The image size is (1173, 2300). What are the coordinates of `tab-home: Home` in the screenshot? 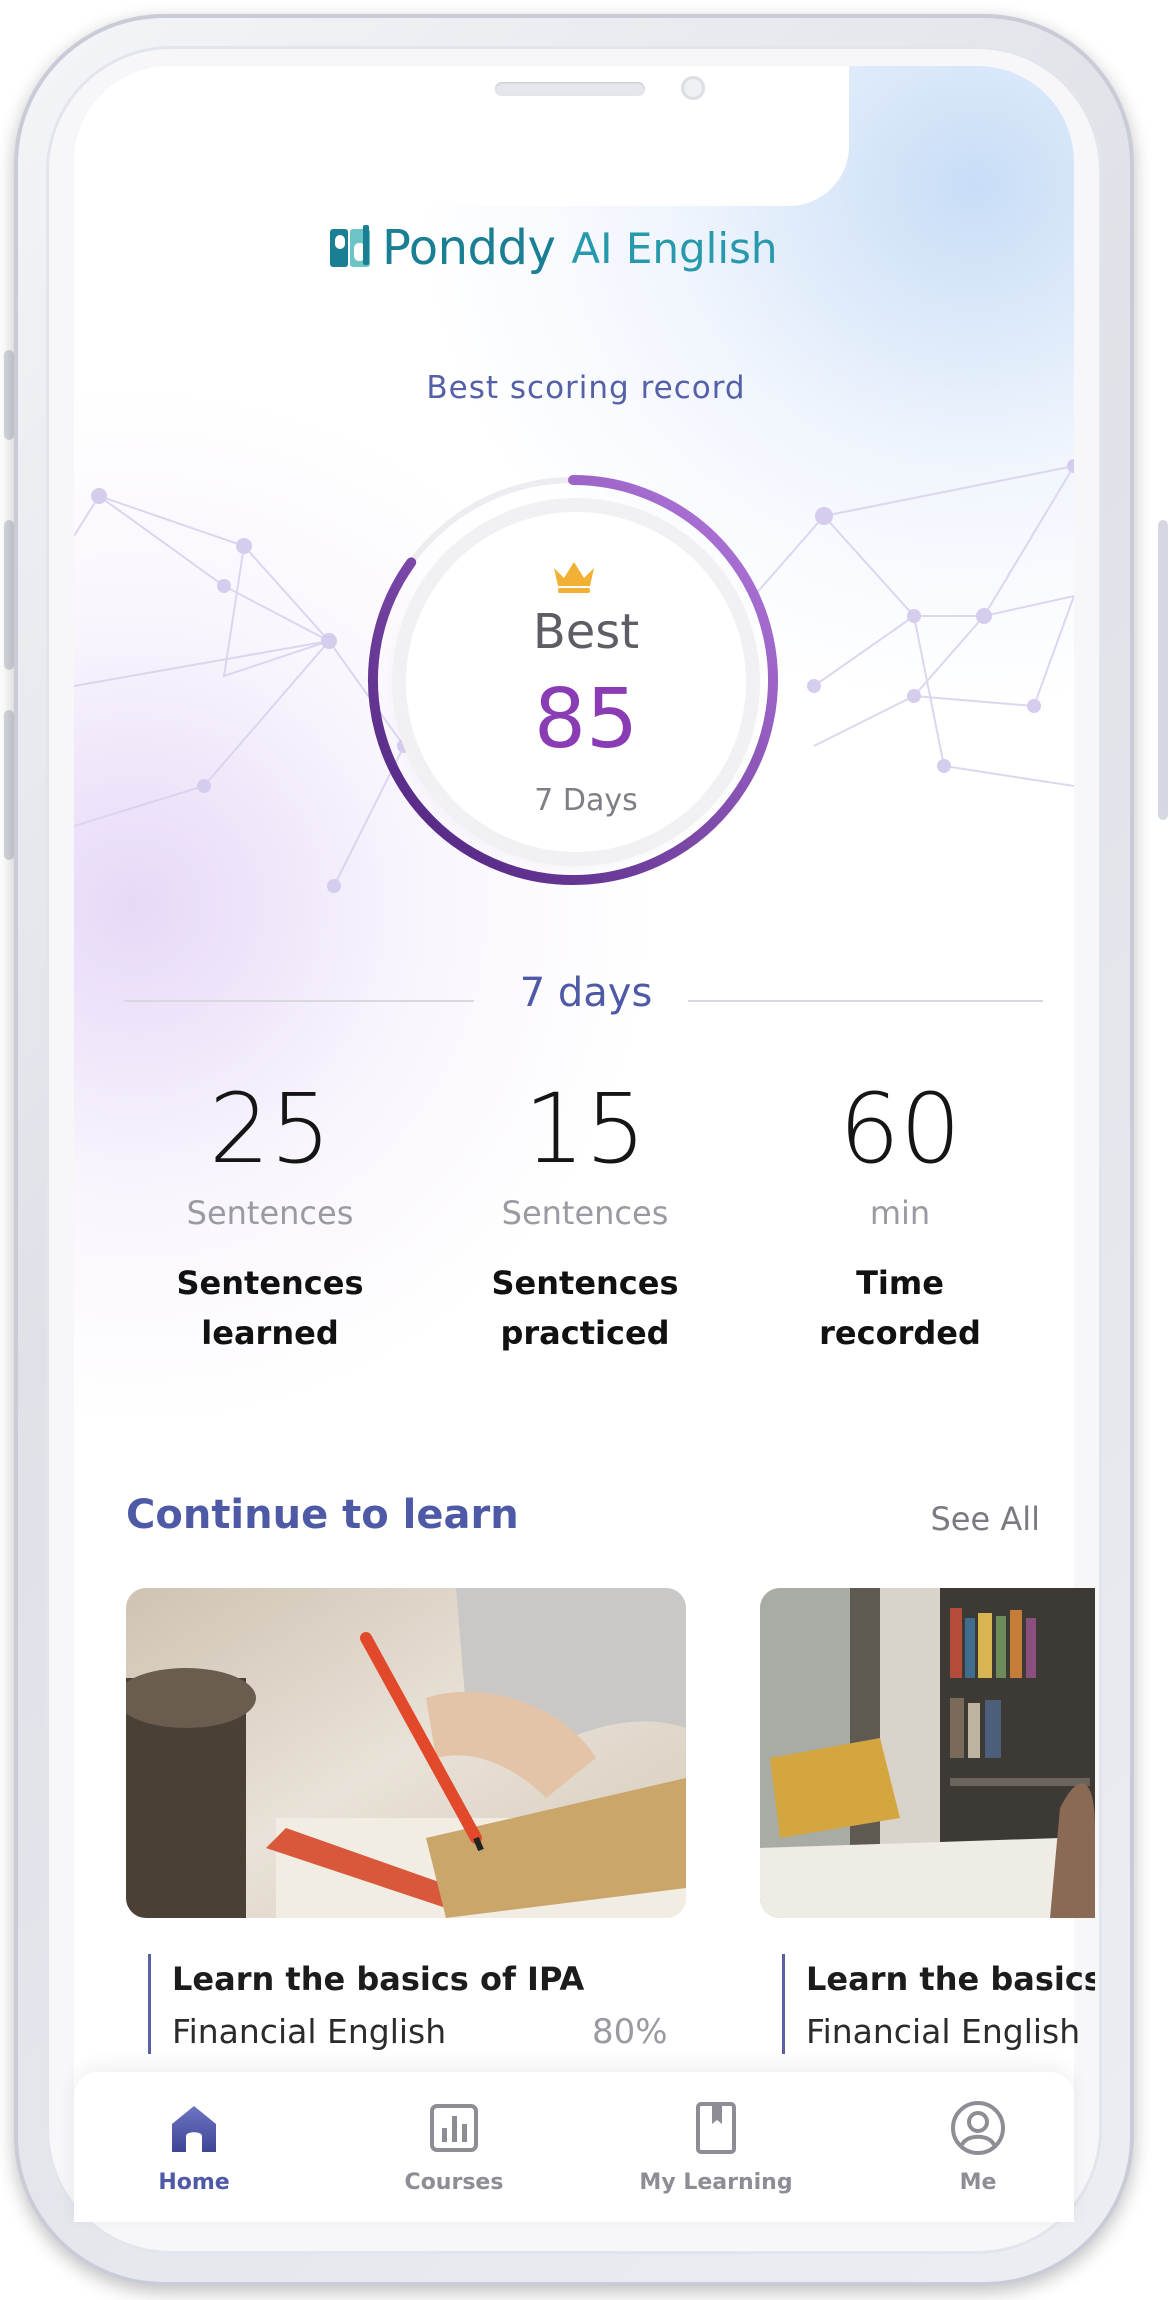 It's located at (194, 2146).